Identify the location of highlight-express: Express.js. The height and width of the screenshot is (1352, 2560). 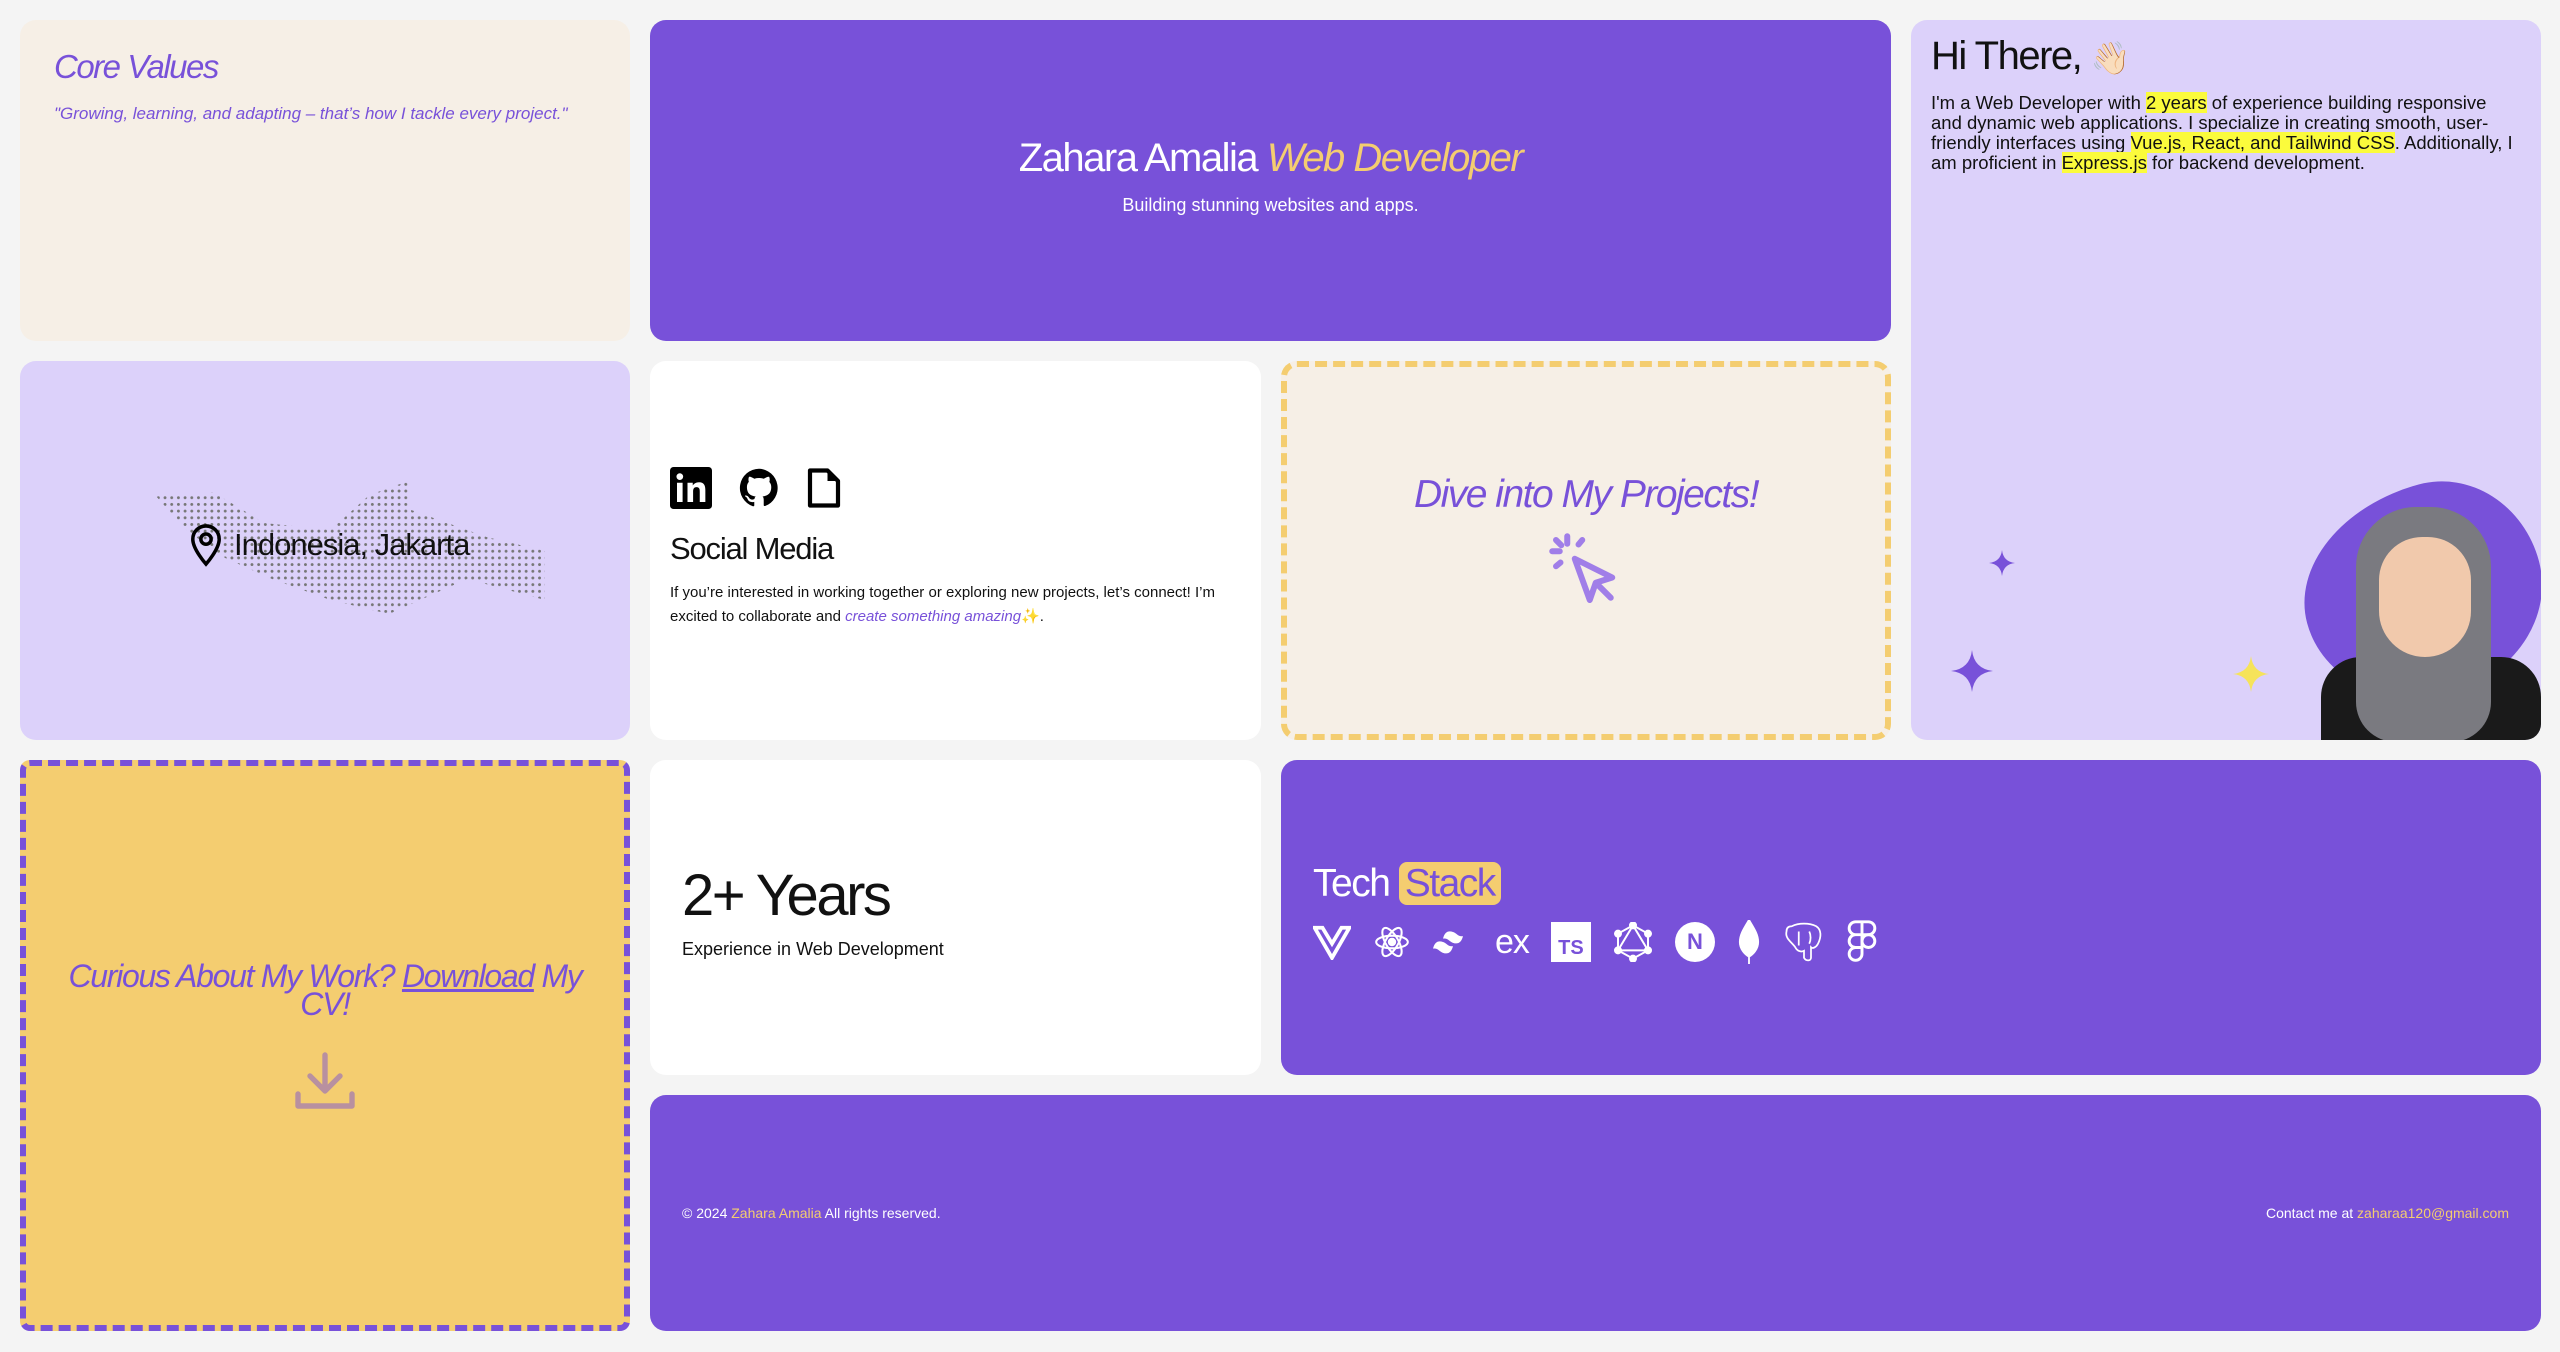
(2104, 162).